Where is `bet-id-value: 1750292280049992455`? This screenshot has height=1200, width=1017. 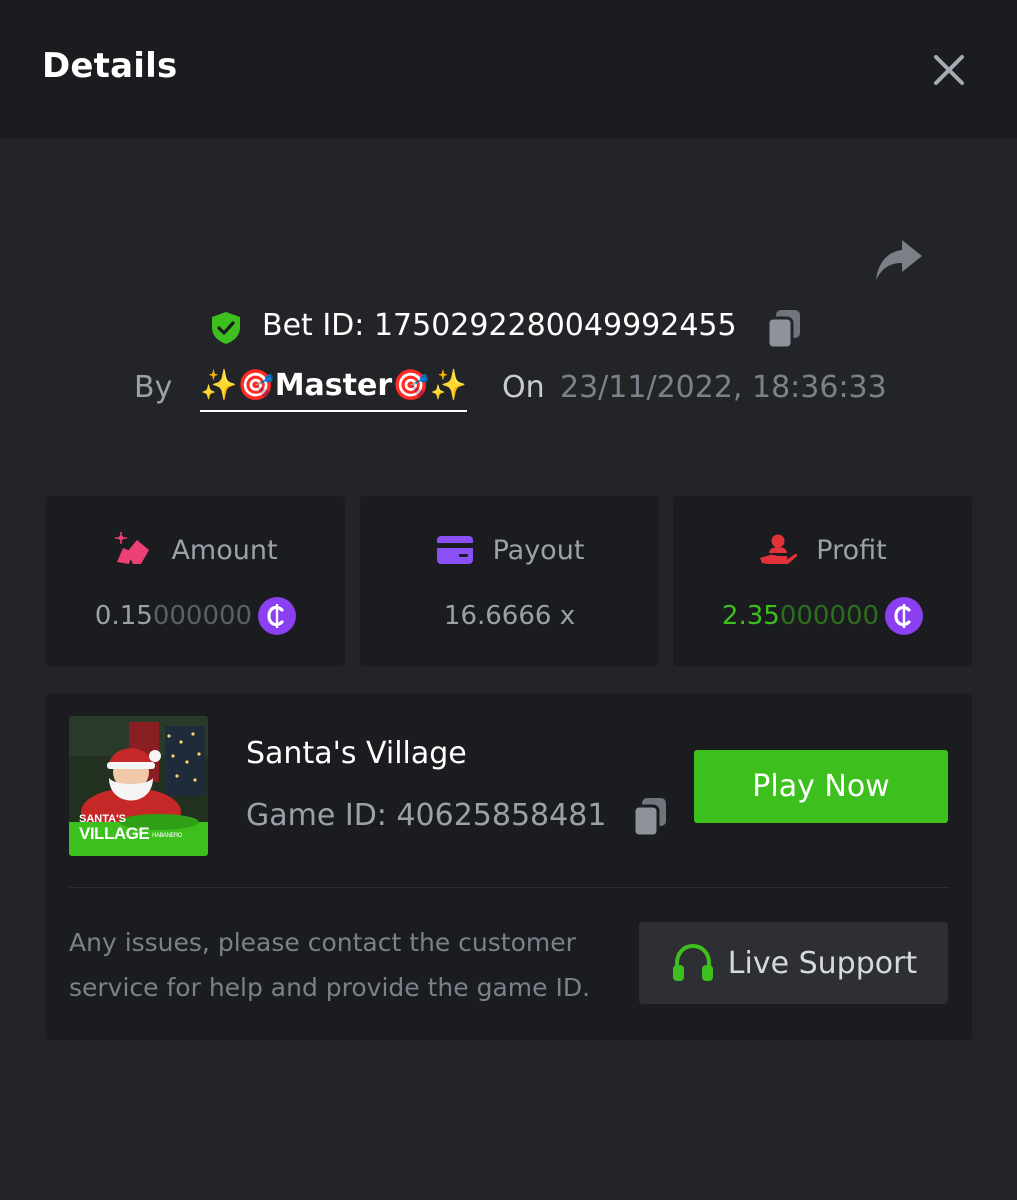
bet-id-value: 1750292280049992455 is located at coordinates (555, 325).